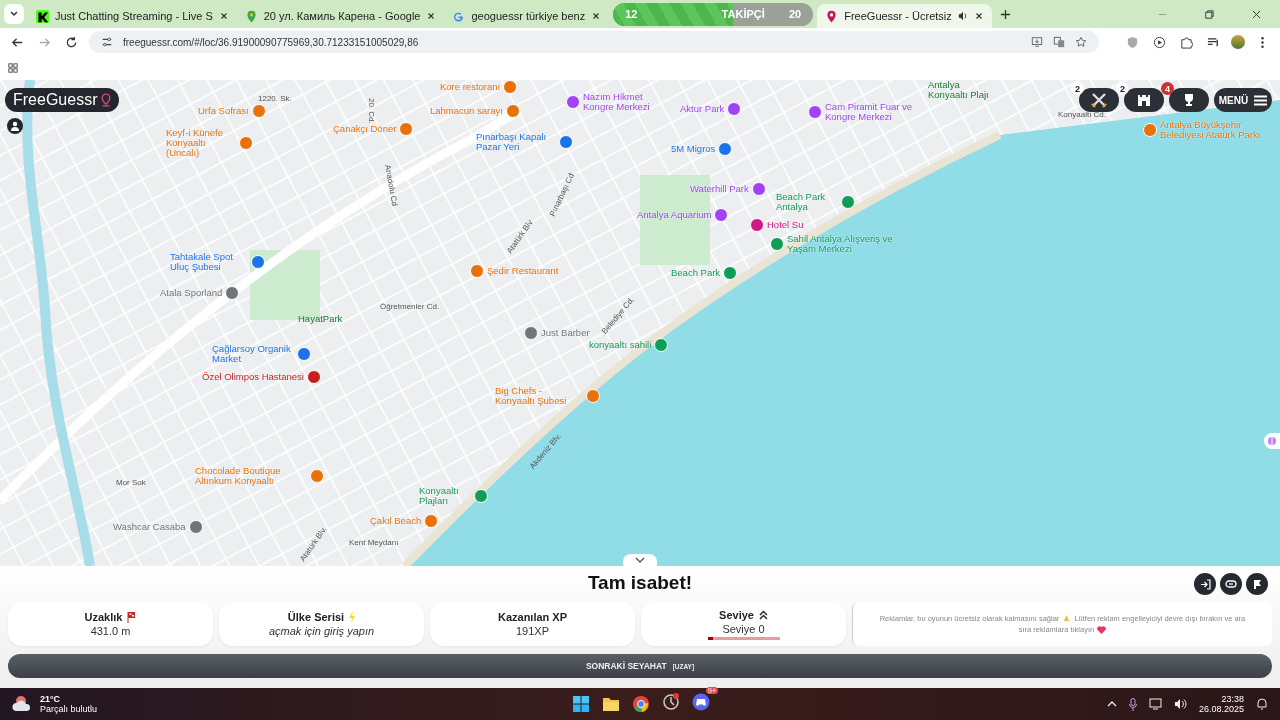 This screenshot has height=720, width=1280. Describe the element at coordinates (149, 527) in the screenshot. I see `place-label: Washcar Casaba` at that location.